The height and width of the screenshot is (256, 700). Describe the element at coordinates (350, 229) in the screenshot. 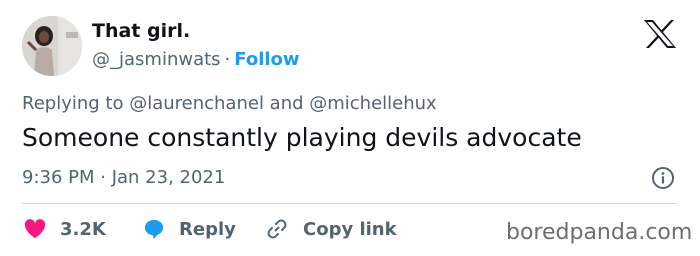

I see `copy-link-label: Copy link` at that location.